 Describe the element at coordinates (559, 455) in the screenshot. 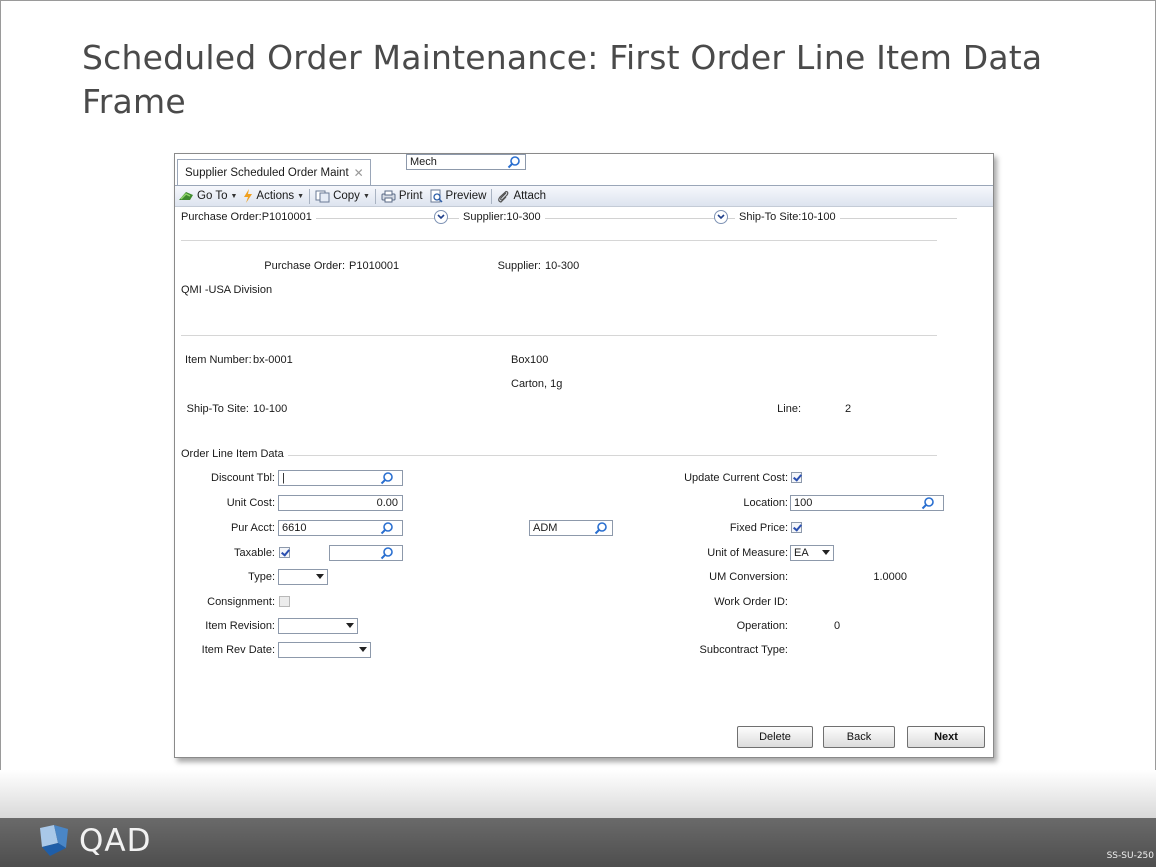

I see `section-divider` at that location.